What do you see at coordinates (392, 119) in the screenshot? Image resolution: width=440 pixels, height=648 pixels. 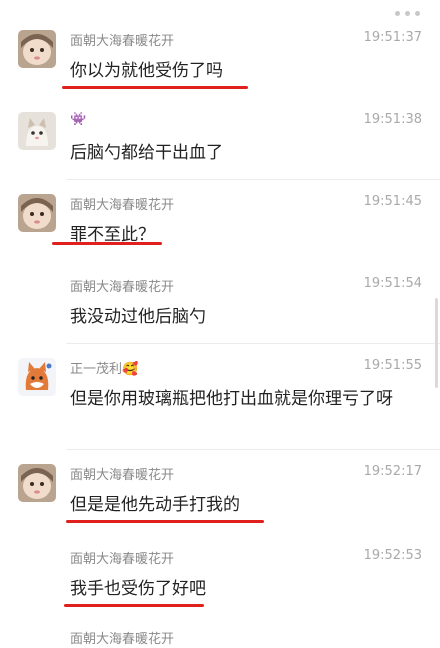 I see `timestamp: 19:51:38` at bounding box center [392, 119].